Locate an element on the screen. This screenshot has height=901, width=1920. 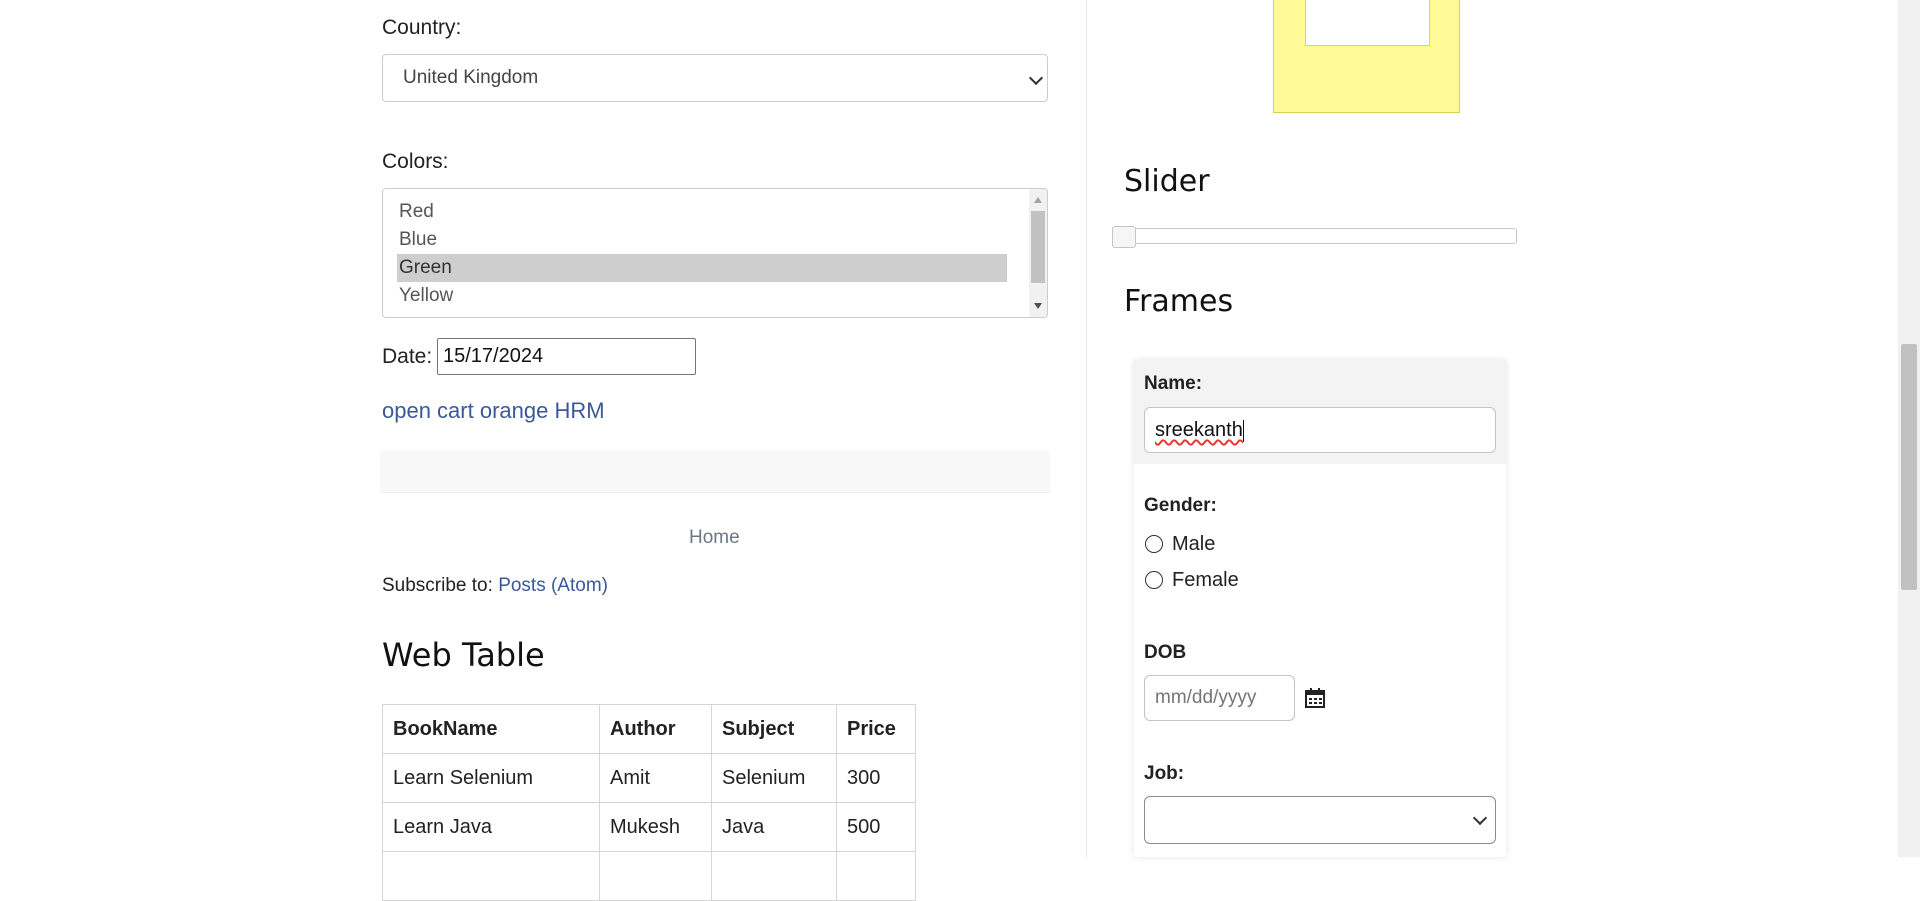
country-label: Country: is located at coordinates (422, 27).